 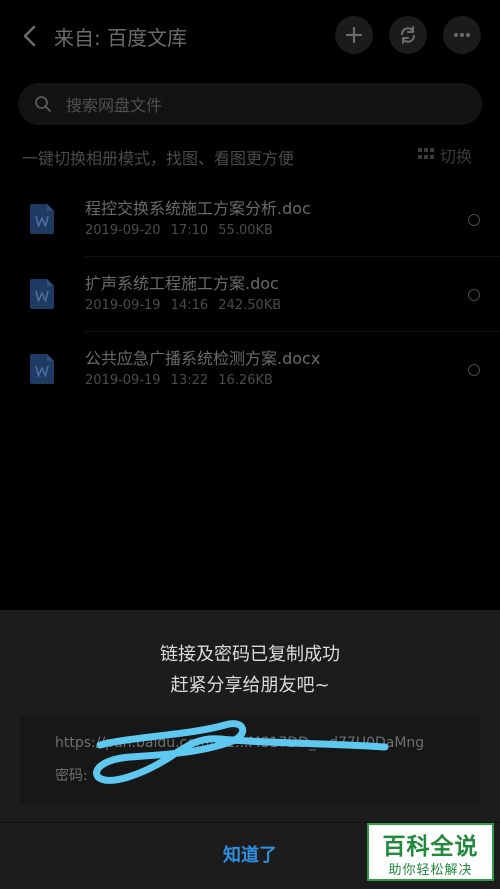 What do you see at coordinates (179, 380) in the screenshot?
I see `file-meta: 2019-09-19 13:22 16.26KB` at bounding box center [179, 380].